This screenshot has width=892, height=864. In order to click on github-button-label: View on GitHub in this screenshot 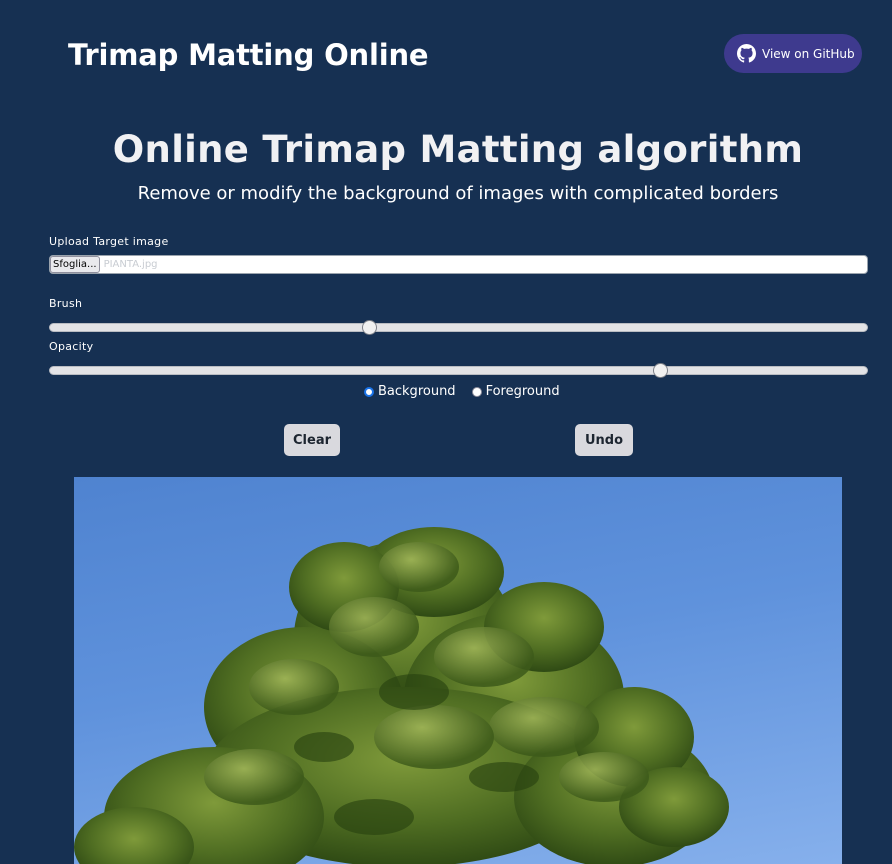, I will do `click(808, 53)`.